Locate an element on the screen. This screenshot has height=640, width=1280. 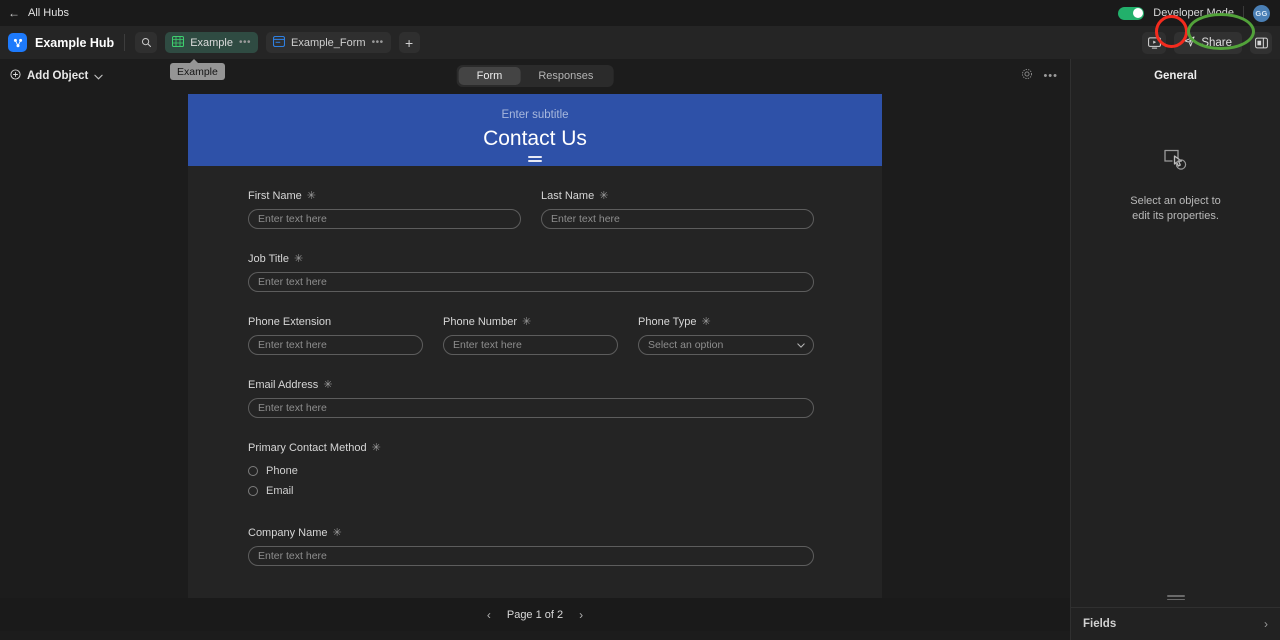
arrow-left-icon: ← is located at coordinates (14, 13).